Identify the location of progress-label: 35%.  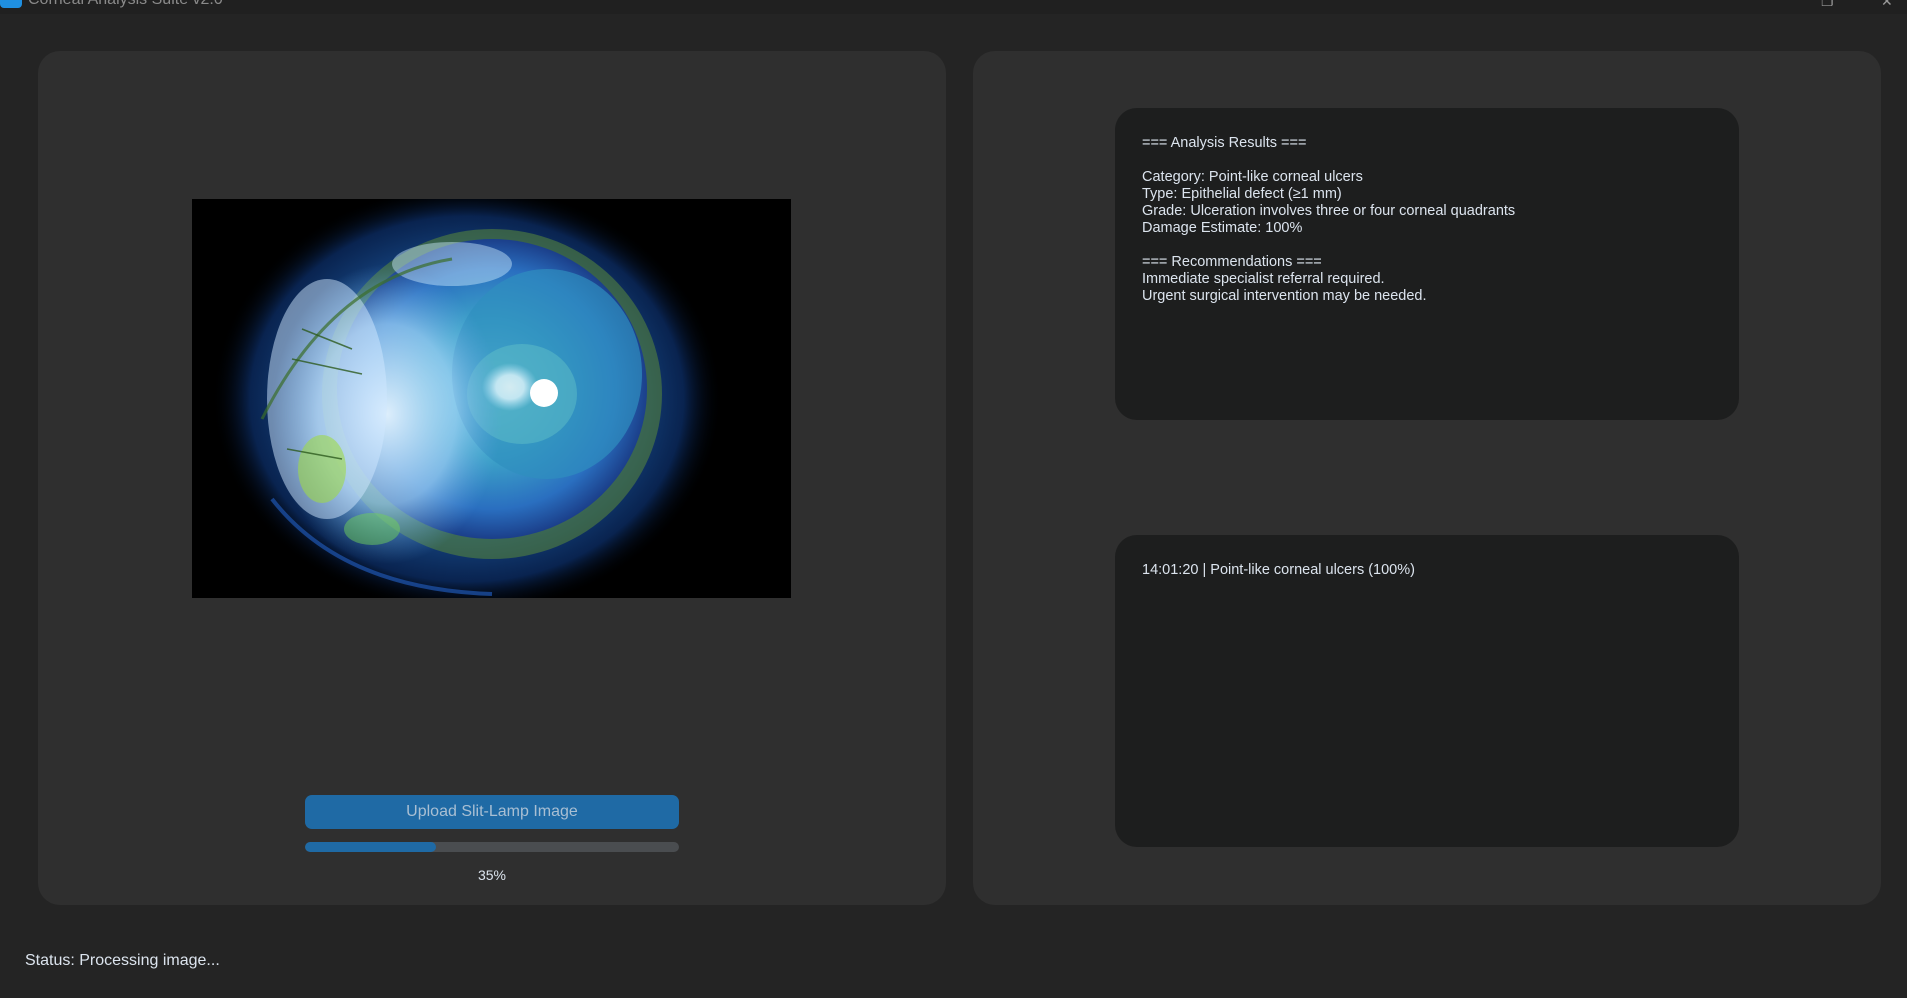
(492, 875).